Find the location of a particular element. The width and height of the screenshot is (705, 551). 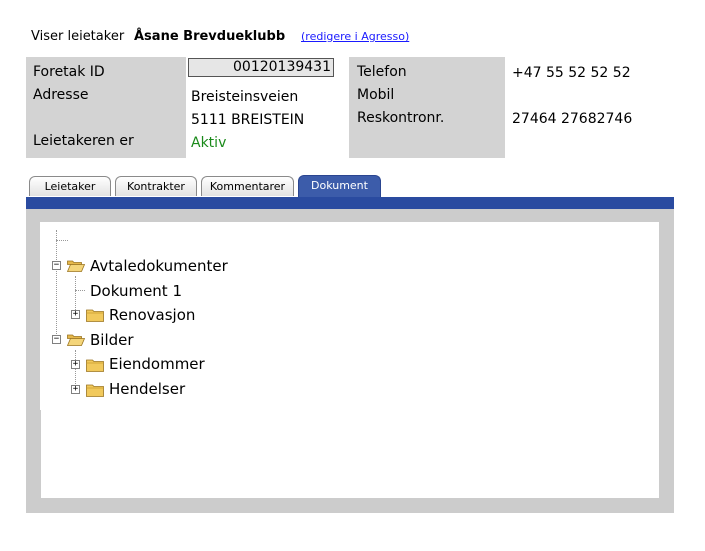

phone-label: Telefon is located at coordinates (382, 72).